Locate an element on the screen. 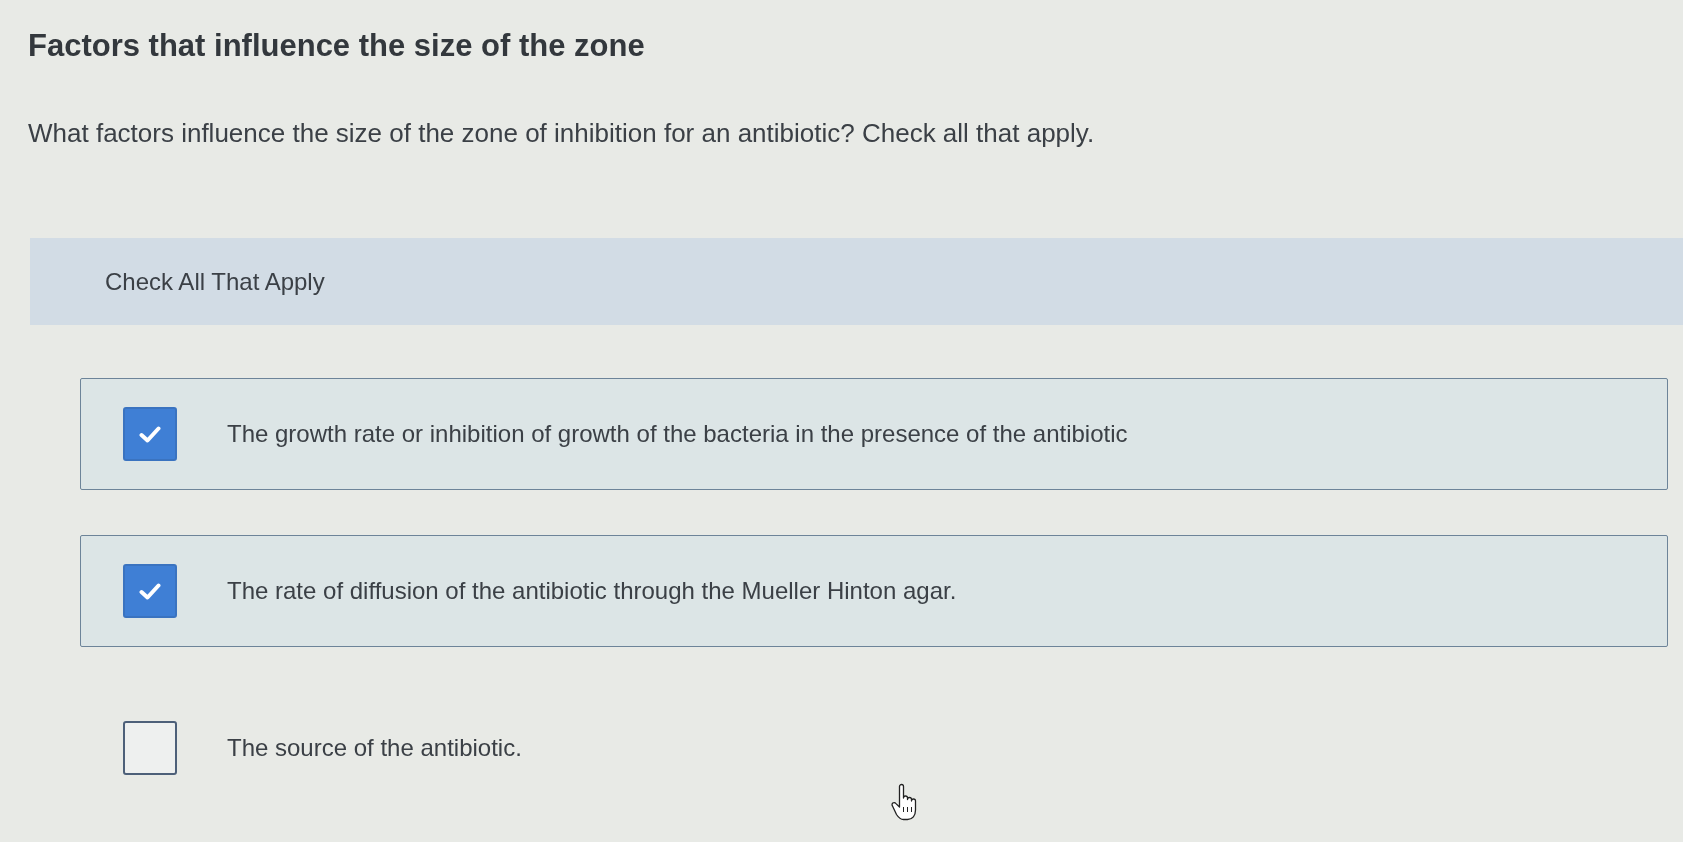 Image resolution: width=1683 pixels, height=842 pixels. answer-option-card: The growth rate or inhibition of growth of the bacteria in the presence of the antibiotic is located at coordinates (874, 434).